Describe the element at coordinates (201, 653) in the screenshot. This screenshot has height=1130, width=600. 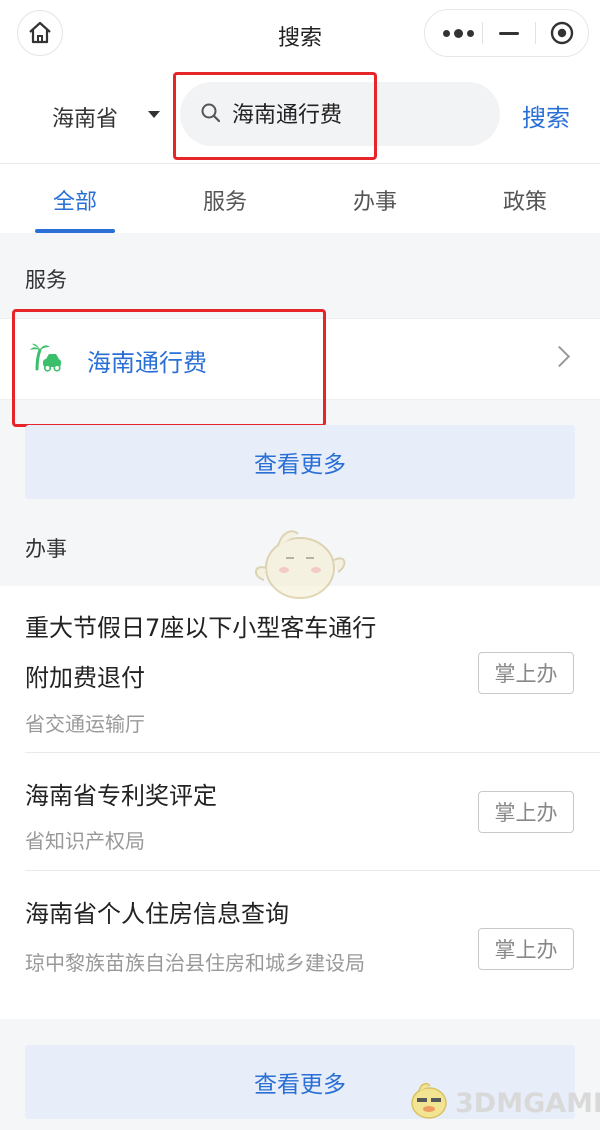
I see `item-title: 重大节假日7座以下小型客车通行附加费退付` at that location.